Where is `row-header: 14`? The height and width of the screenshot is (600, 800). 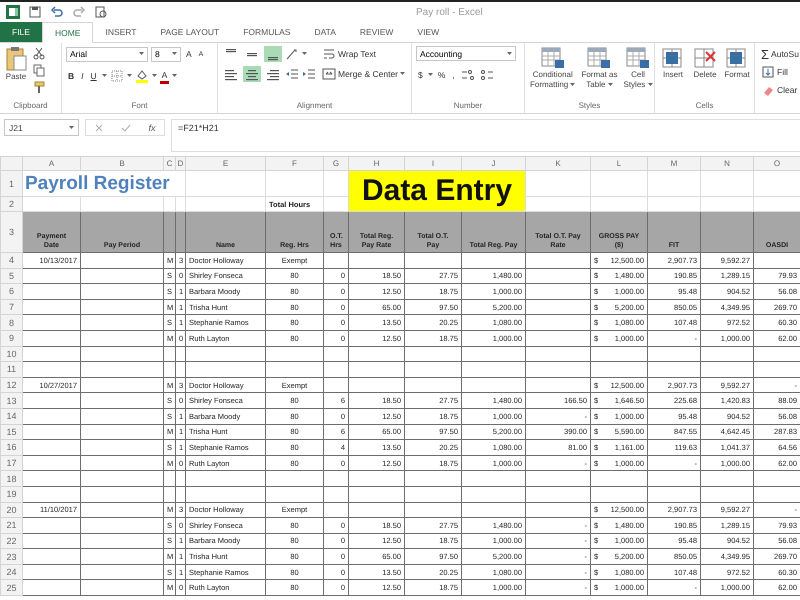
row-header: 14 is located at coordinates (11, 416).